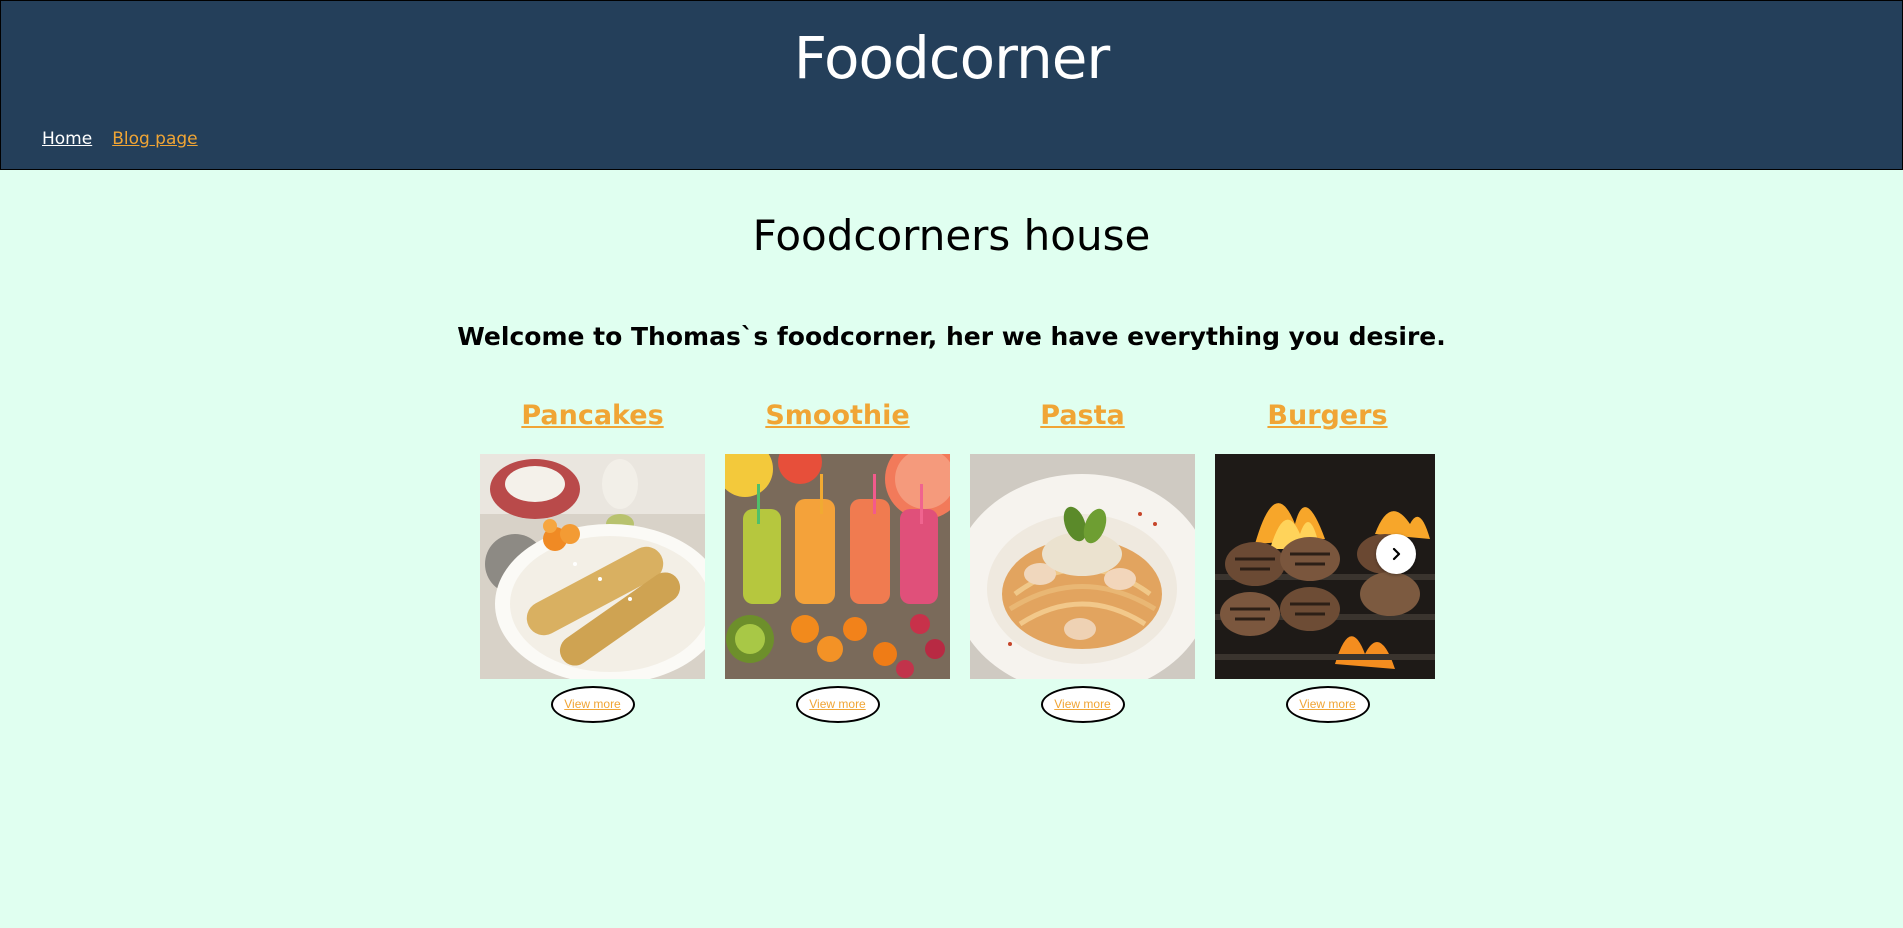 The height and width of the screenshot is (928, 1903). Describe the element at coordinates (1327, 704) in the screenshot. I see `view-more-button-burgers: View more` at that location.